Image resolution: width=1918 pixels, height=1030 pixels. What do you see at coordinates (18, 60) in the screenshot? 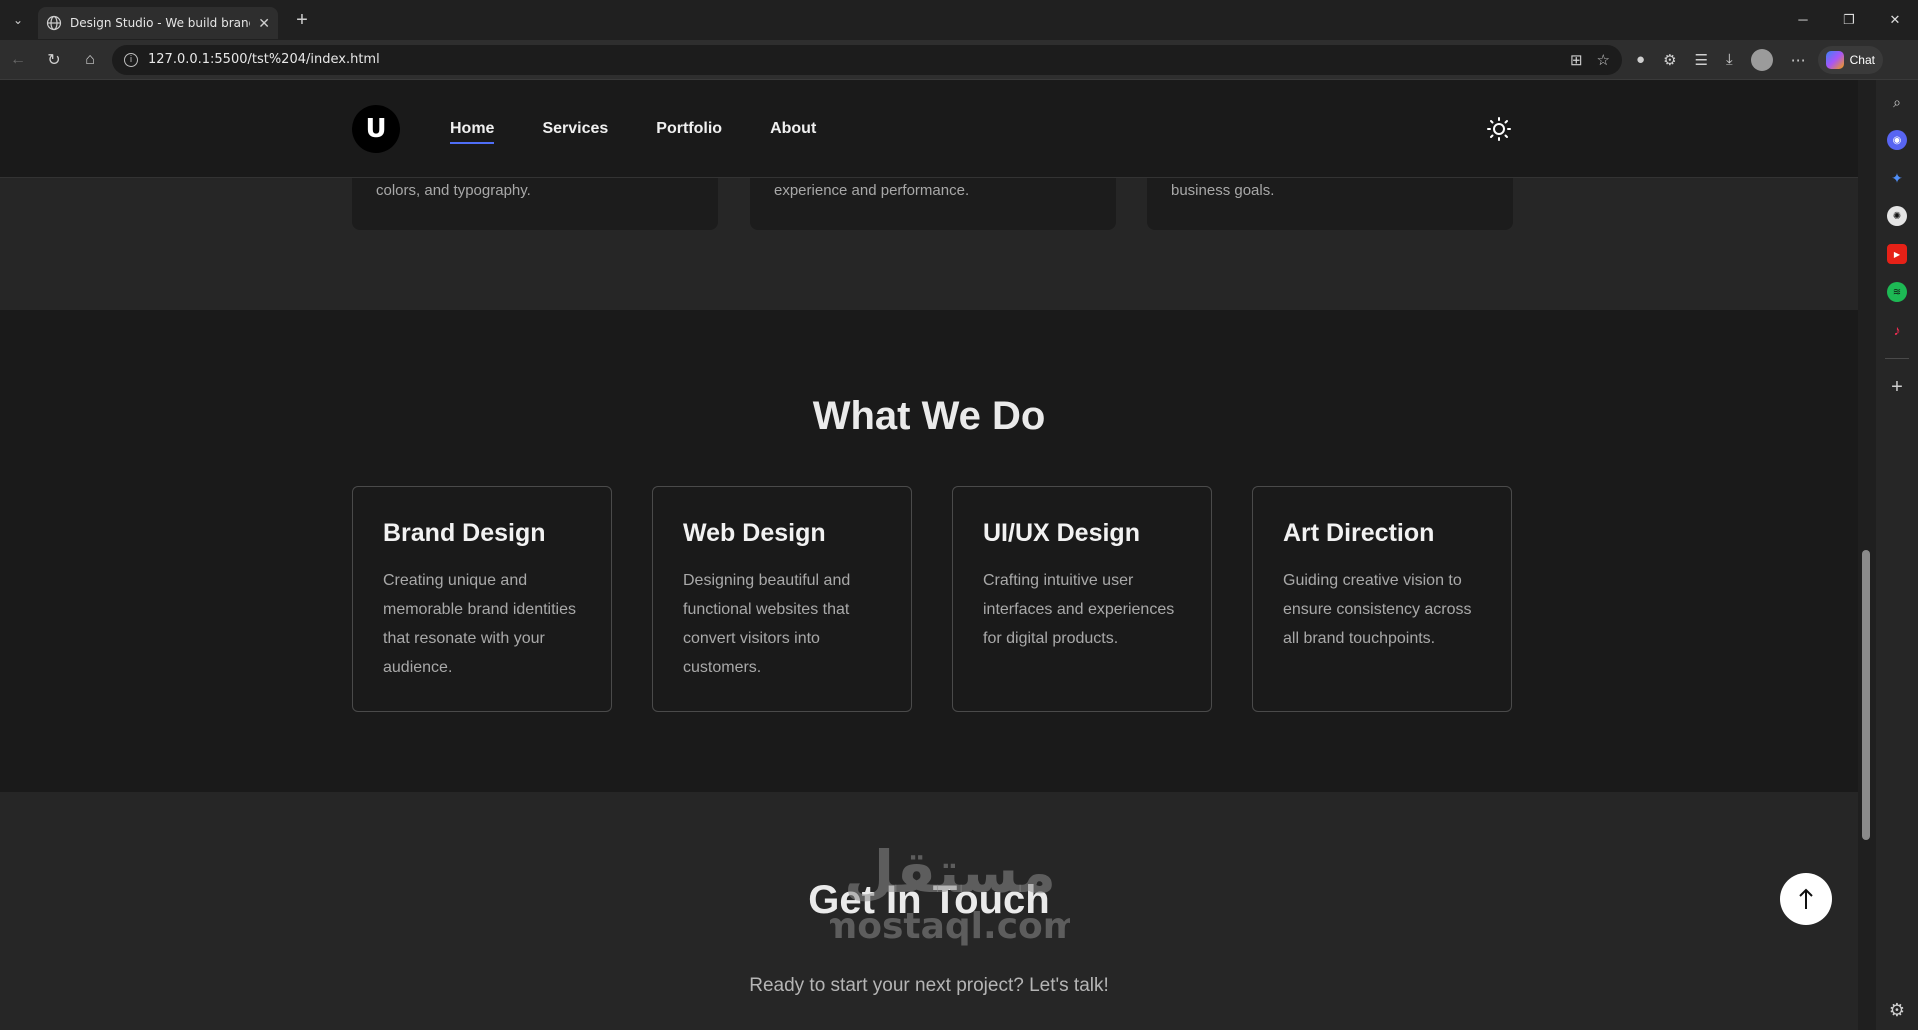
I see `back-icon: ←` at bounding box center [18, 60].